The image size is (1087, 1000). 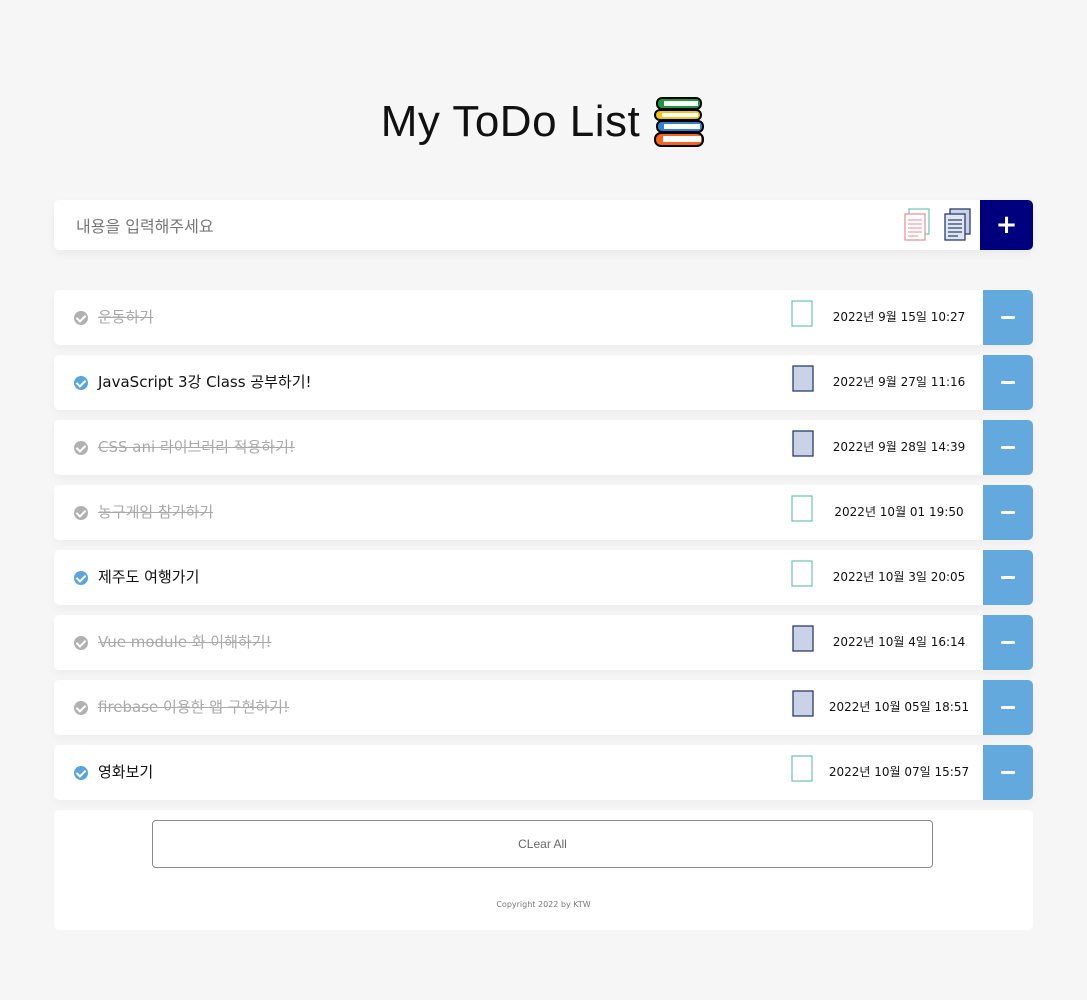 I want to click on todo-item: 제주도 여행가기 2022년 10월 3일 20:05, so click(x=543, y=577).